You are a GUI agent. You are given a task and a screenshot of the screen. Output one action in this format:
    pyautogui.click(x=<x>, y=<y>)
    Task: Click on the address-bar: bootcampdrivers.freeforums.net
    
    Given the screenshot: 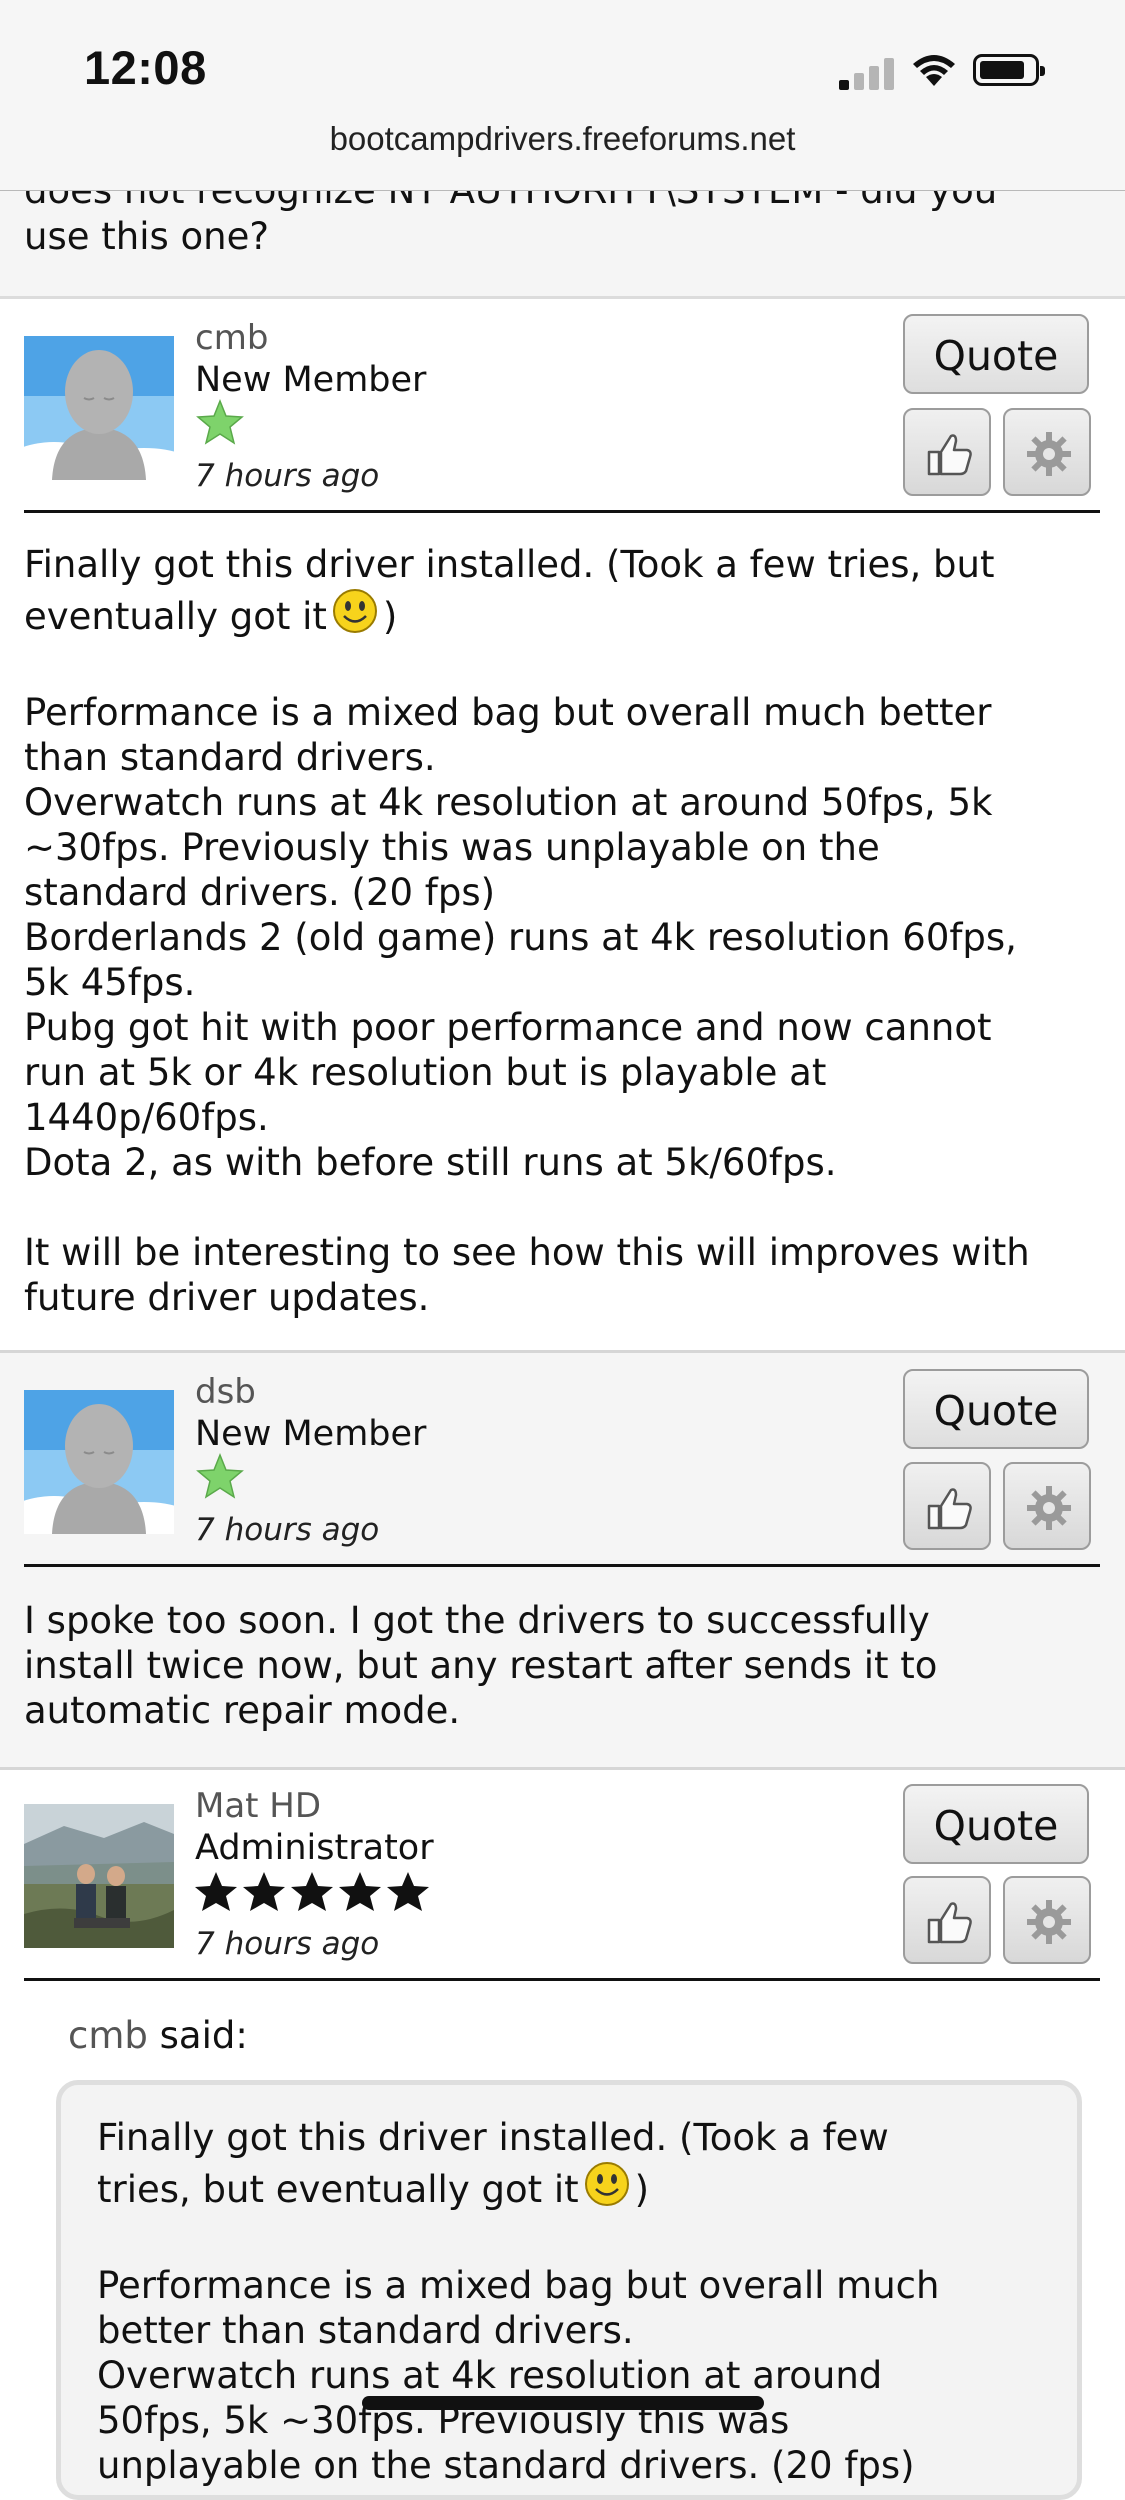 What is the action you would take?
    pyautogui.click(x=562, y=139)
    